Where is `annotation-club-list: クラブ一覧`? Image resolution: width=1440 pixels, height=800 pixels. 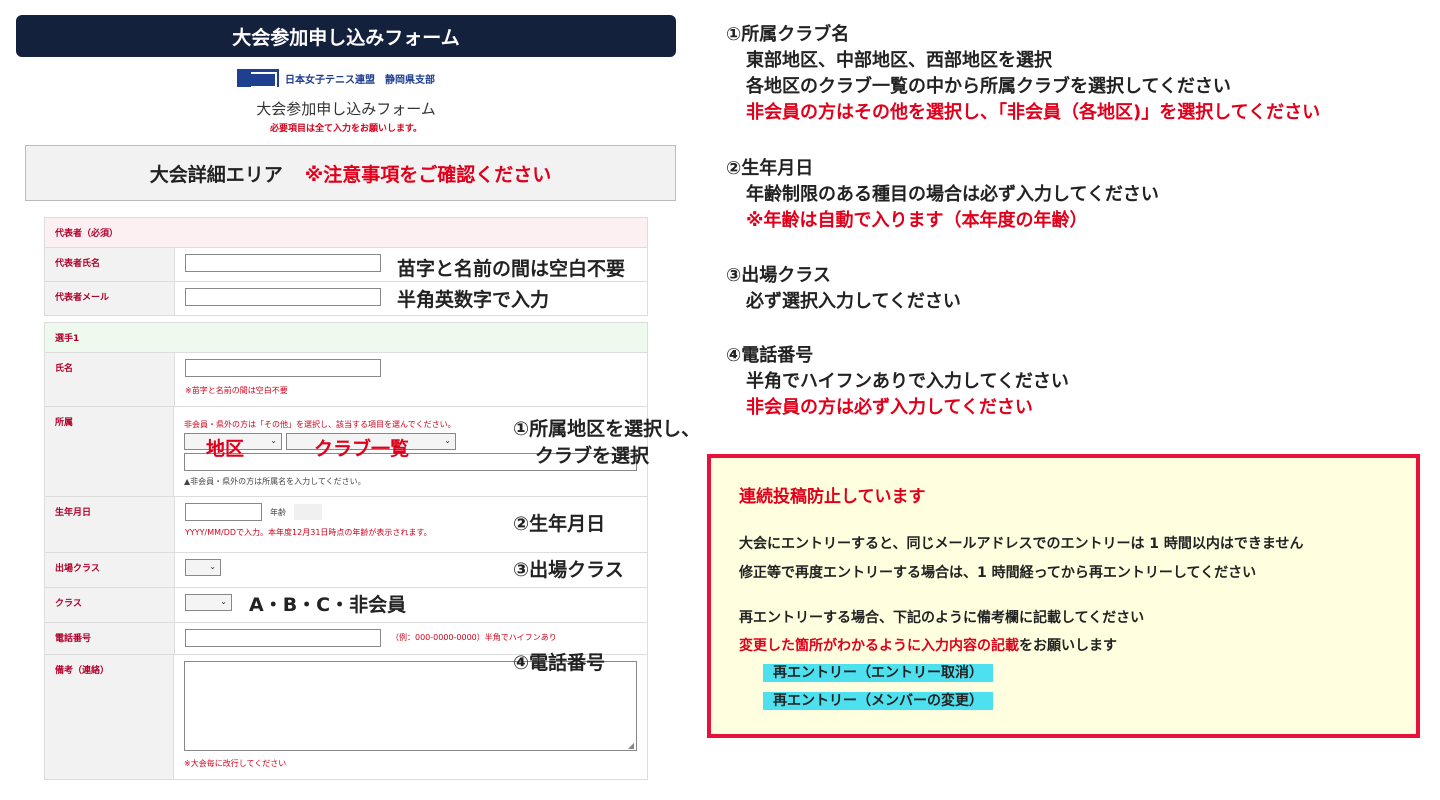
annotation-club-list: クラブ一覧 is located at coordinates (362, 449).